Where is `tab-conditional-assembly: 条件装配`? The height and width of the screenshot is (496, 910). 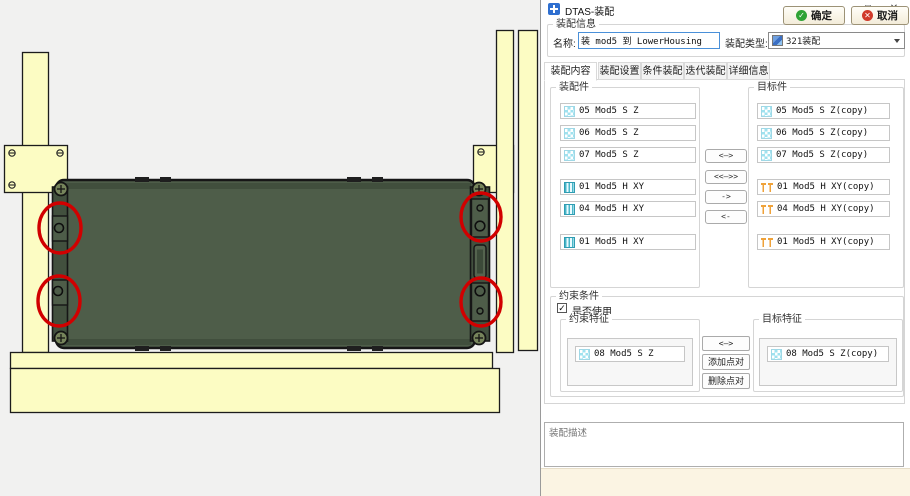 tab-conditional-assembly: 条件装配 is located at coordinates (662, 71).